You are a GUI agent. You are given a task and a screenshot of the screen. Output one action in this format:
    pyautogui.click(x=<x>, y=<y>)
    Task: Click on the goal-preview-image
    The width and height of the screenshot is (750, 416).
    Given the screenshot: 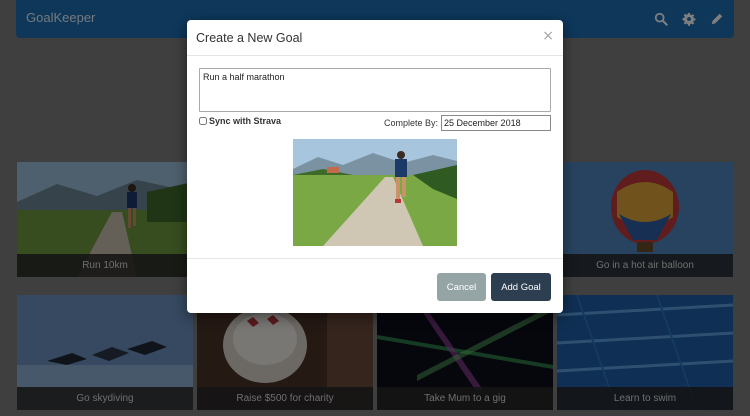 What is the action you would take?
    pyautogui.click(x=375, y=192)
    